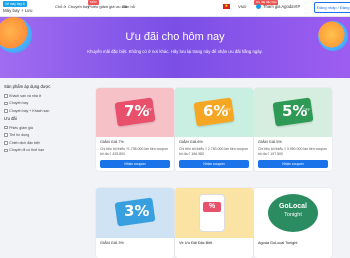 This screenshot has width=350, height=258. I want to click on percent-tag-icon: %, so click(212, 207).